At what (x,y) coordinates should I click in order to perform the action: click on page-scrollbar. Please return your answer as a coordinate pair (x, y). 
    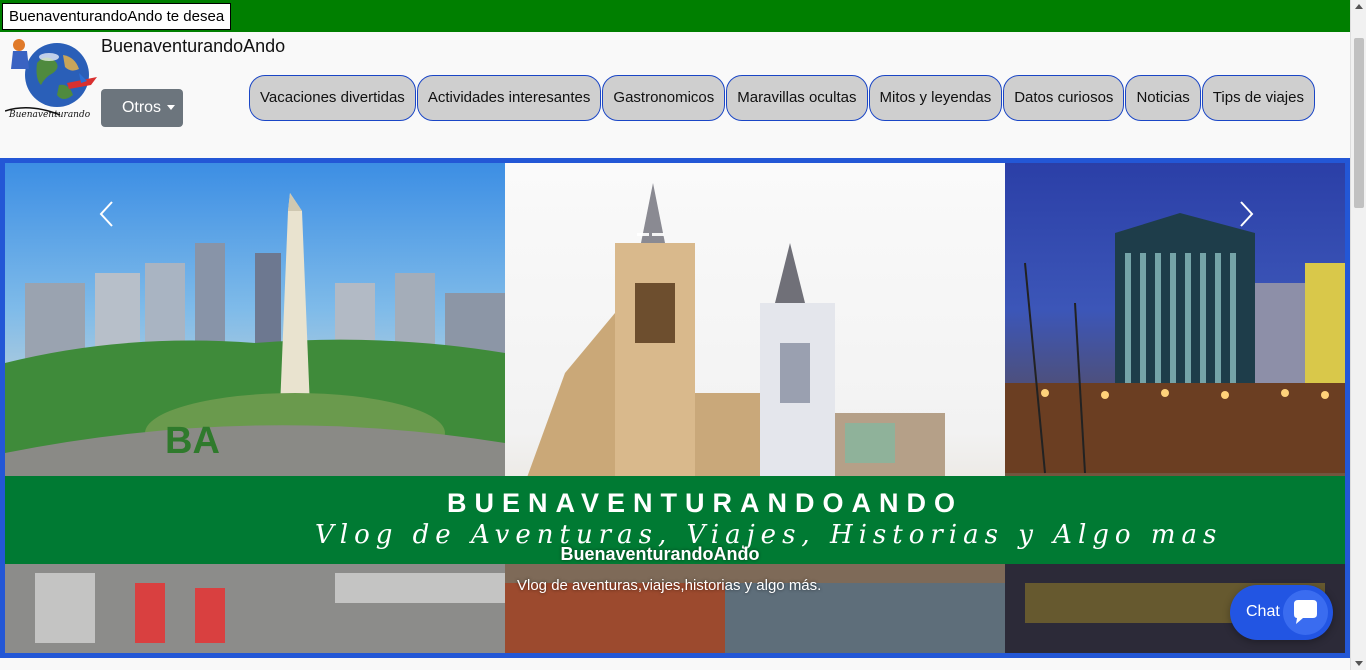
    Looking at the image, I should click on (1358, 335).